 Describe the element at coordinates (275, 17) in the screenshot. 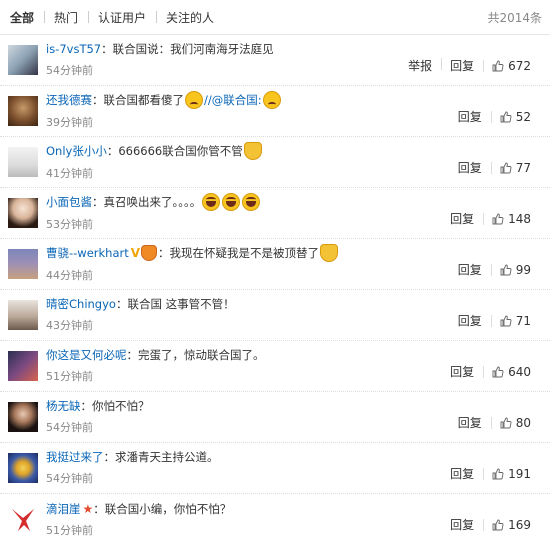

I see `comment-filter-bar: 全部 热门 认证用户 关注的人 共2014条` at that location.